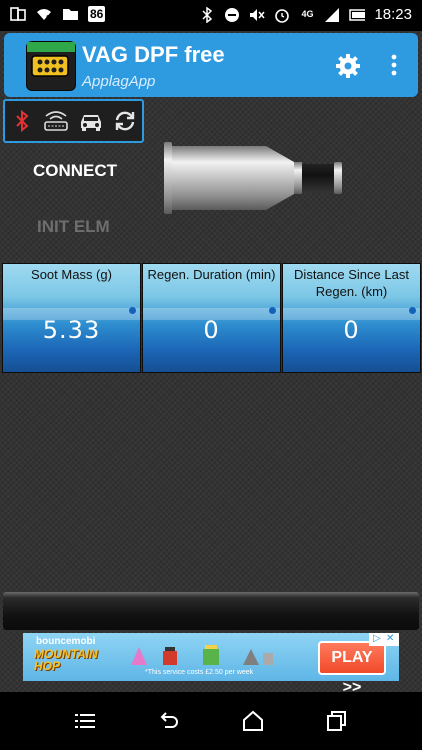 The image size is (422, 750). I want to click on app-bar: VAG DPF free ApplagApp, so click(211, 65).